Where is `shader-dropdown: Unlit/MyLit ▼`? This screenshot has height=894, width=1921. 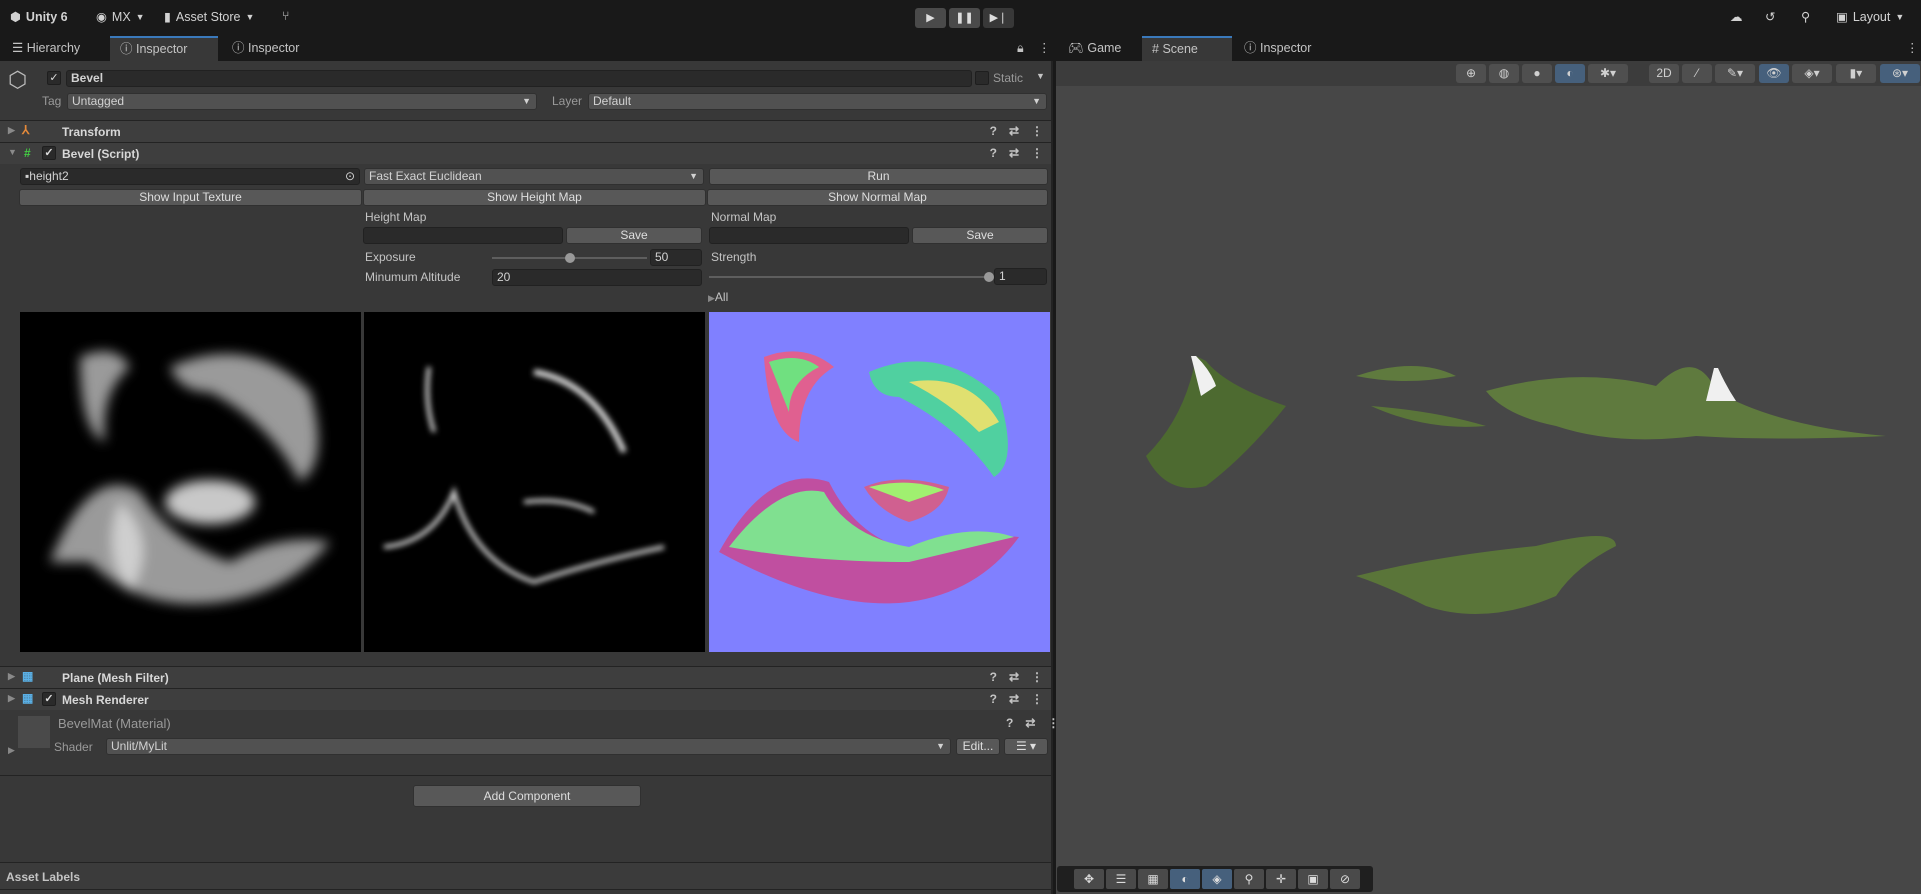
shader-dropdown: Unlit/MyLit ▼ is located at coordinates (528, 746).